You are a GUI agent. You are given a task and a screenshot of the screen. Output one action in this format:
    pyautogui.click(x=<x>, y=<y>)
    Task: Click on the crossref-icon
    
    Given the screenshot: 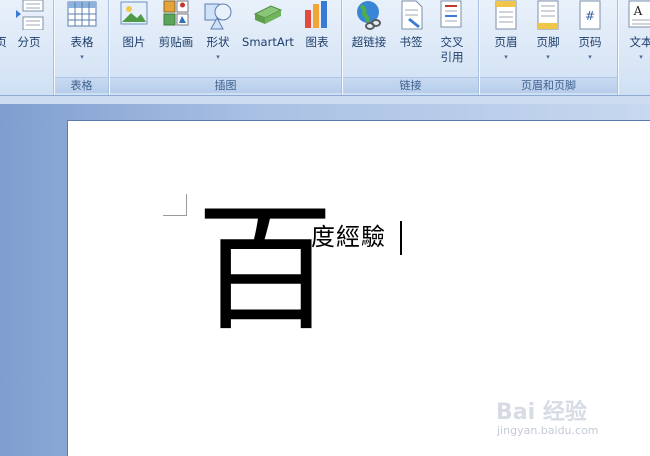 What is the action you would take?
    pyautogui.click(x=451, y=14)
    